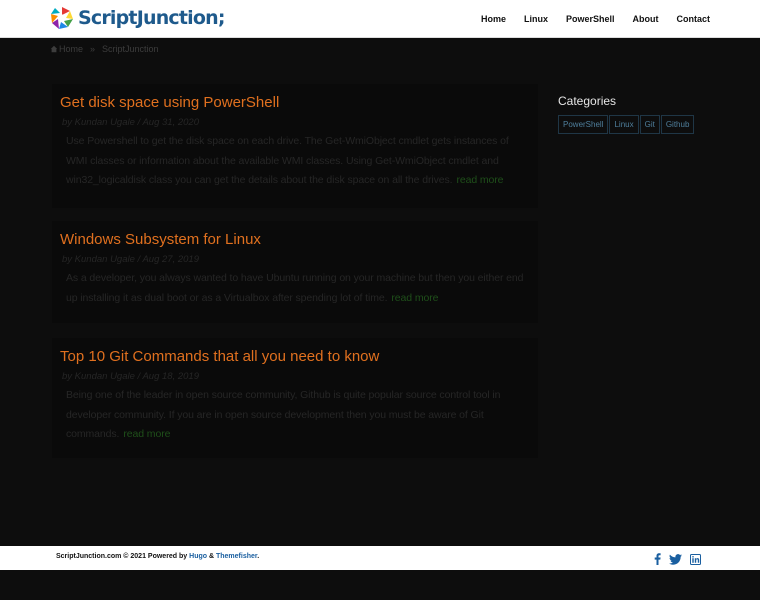 Image resolution: width=760 pixels, height=600 pixels. I want to click on tag-github: Github, so click(677, 124).